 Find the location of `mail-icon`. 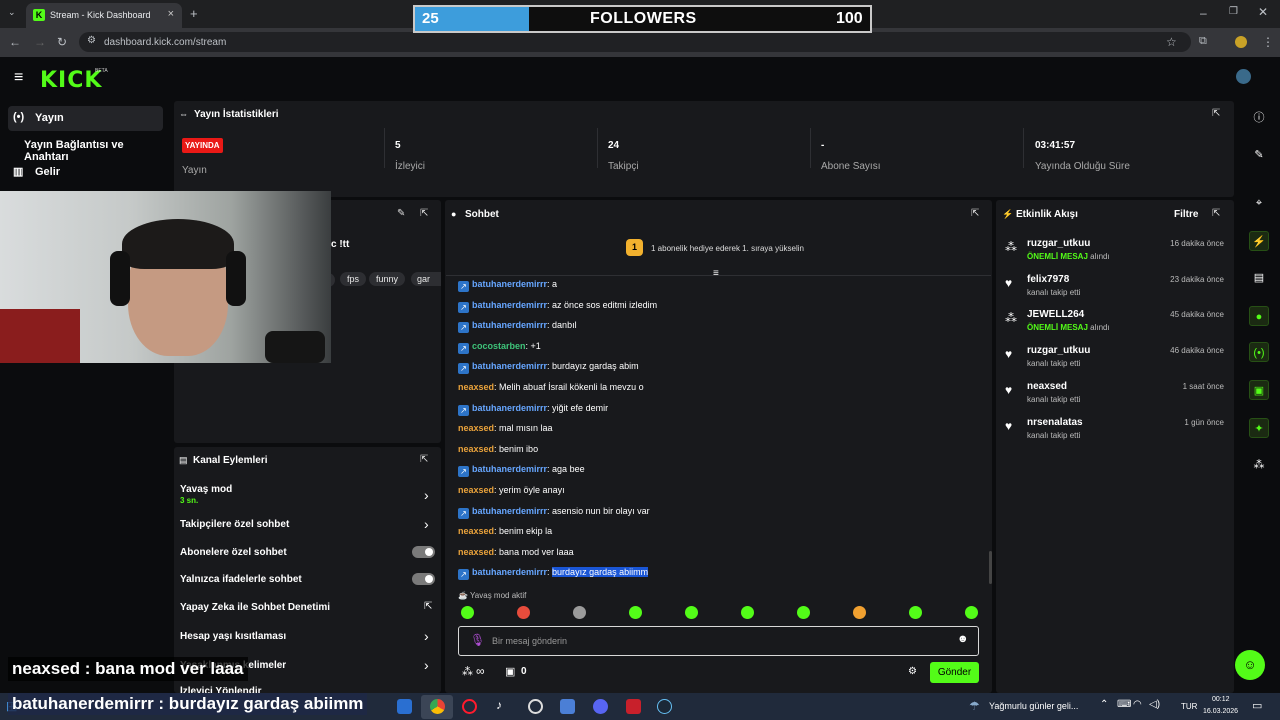

mail-icon is located at coordinates (404, 706).